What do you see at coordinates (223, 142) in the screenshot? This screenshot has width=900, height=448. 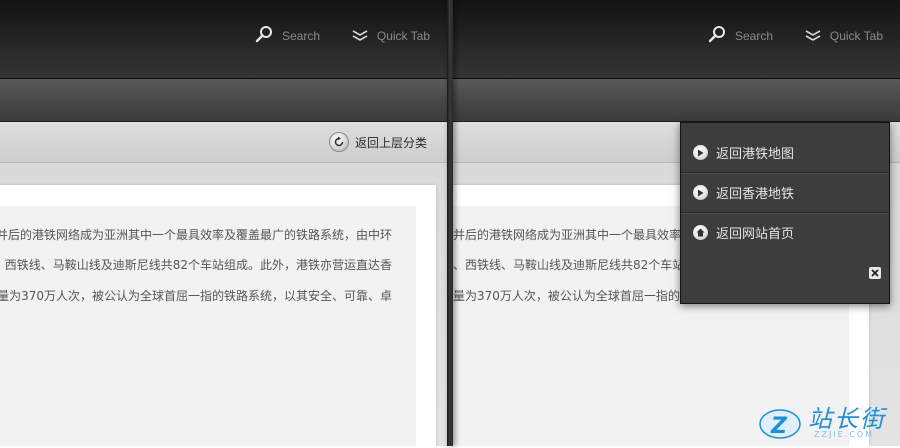 I see `breadcrumb-bar: 返回上层分类` at bounding box center [223, 142].